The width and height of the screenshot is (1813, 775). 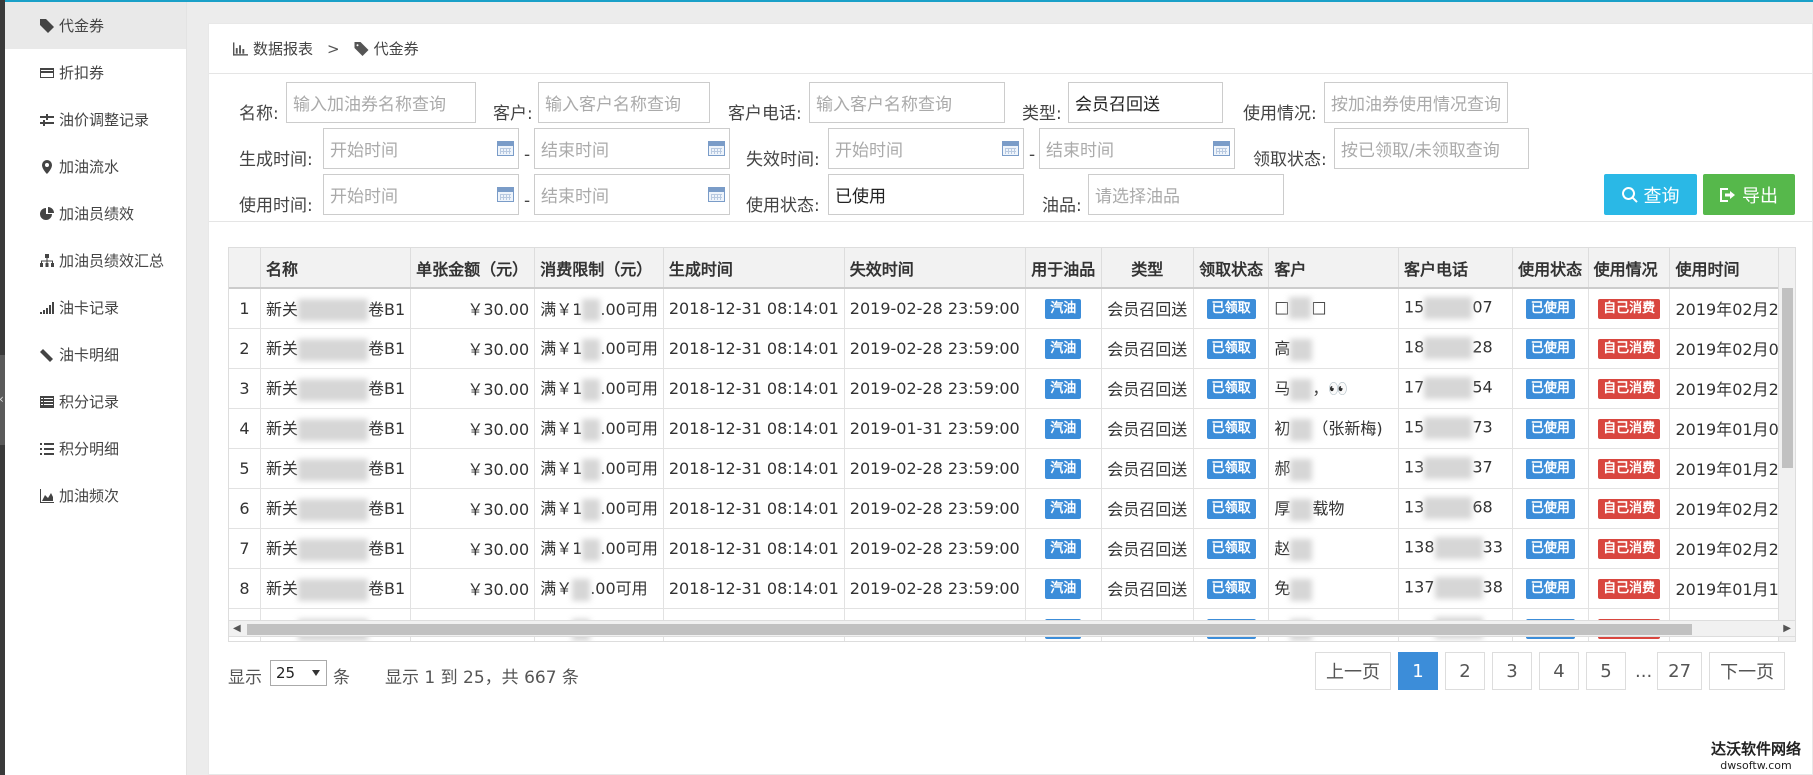 I want to click on sidebar-item-8: 积分记录, so click(x=95, y=401).